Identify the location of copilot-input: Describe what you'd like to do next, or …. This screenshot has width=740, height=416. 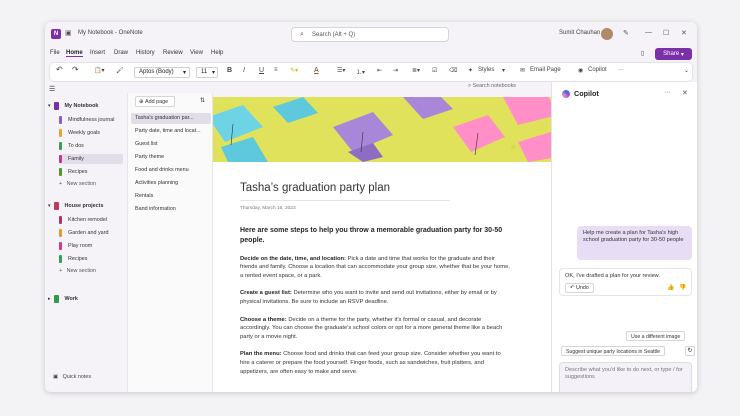
(625, 377).